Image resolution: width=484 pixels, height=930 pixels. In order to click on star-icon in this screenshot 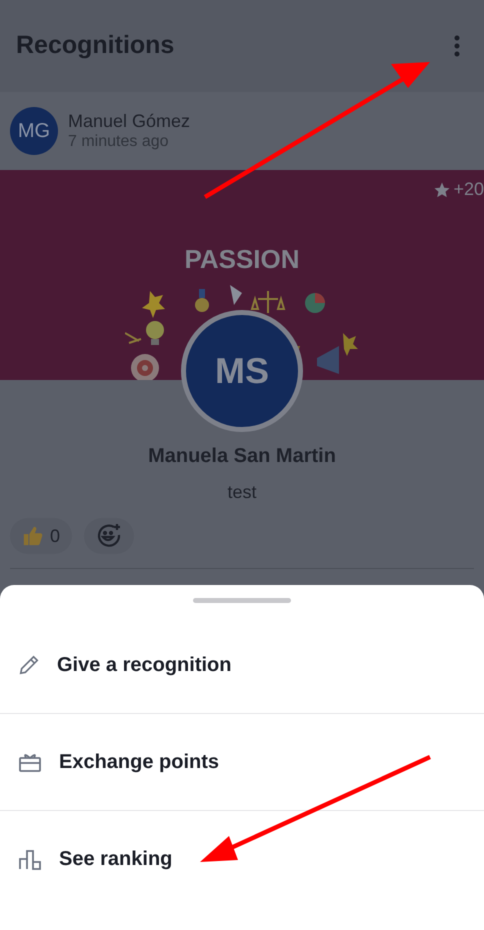, I will do `click(442, 189)`.